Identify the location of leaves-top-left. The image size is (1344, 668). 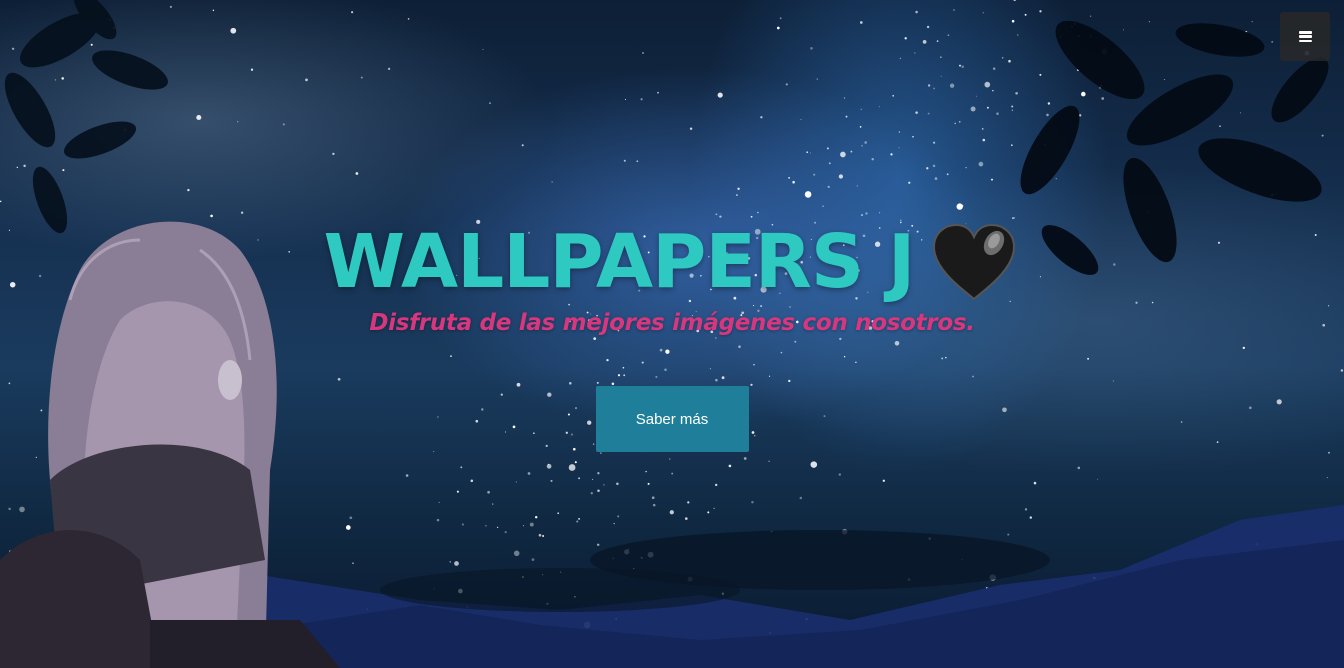
(86, 117).